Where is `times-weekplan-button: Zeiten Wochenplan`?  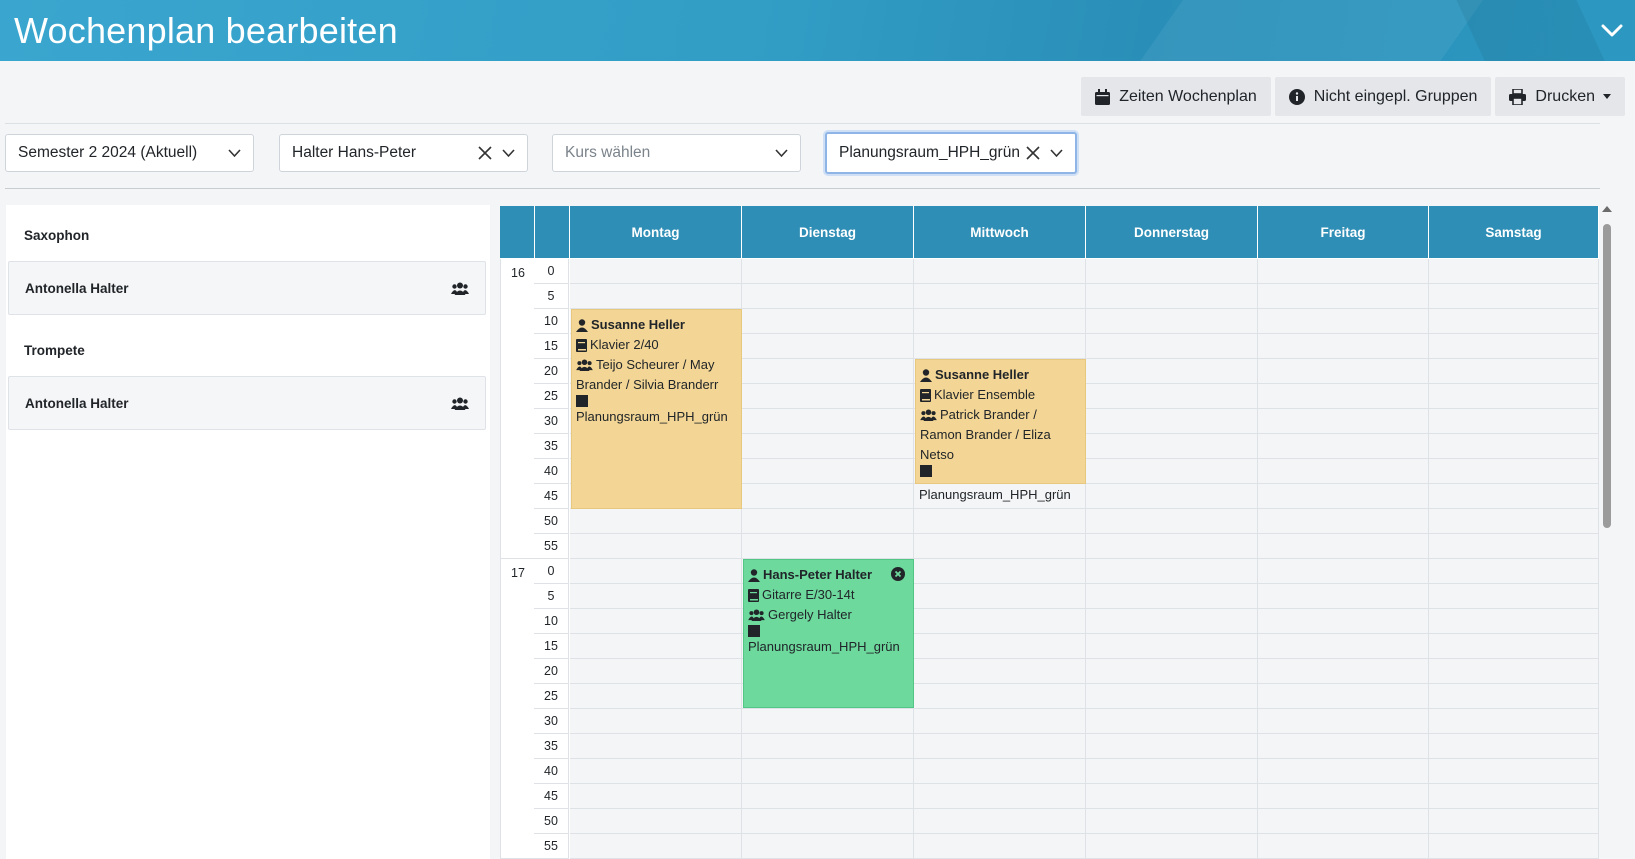
times-weekplan-button: Zeiten Wochenplan is located at coordinates (1176, 96).